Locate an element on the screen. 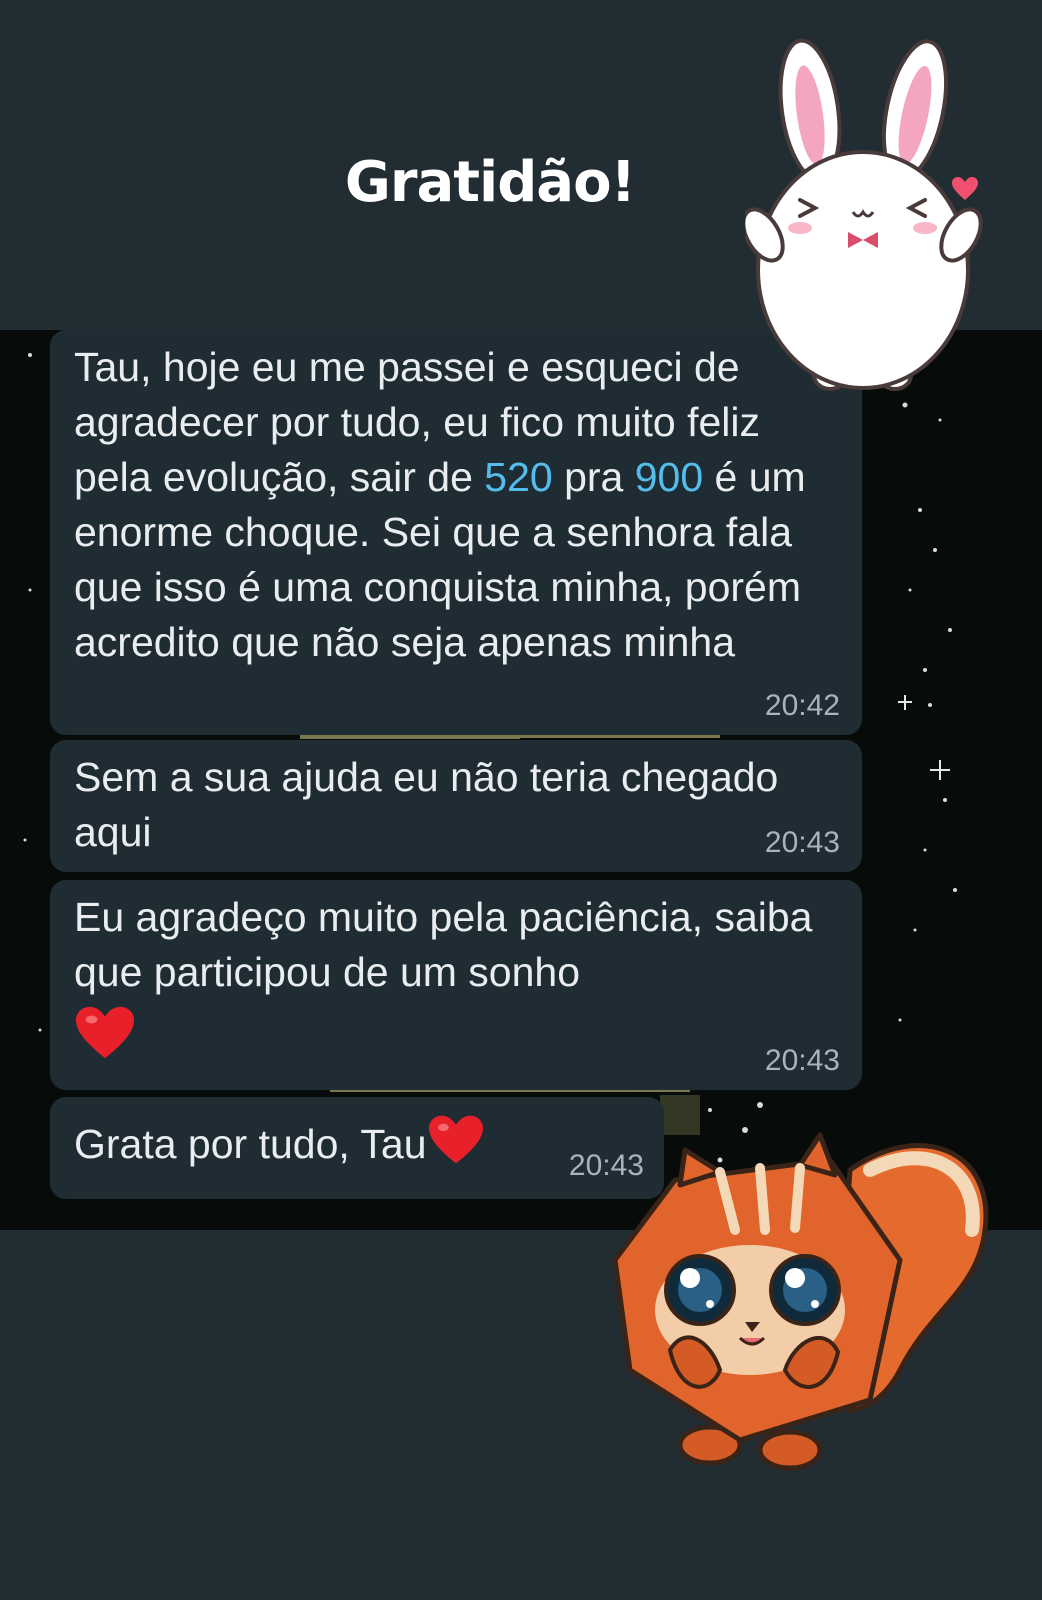 This screenshot has height=1600, width=1042. number-520: 520 is located at coordinates (518, 477).